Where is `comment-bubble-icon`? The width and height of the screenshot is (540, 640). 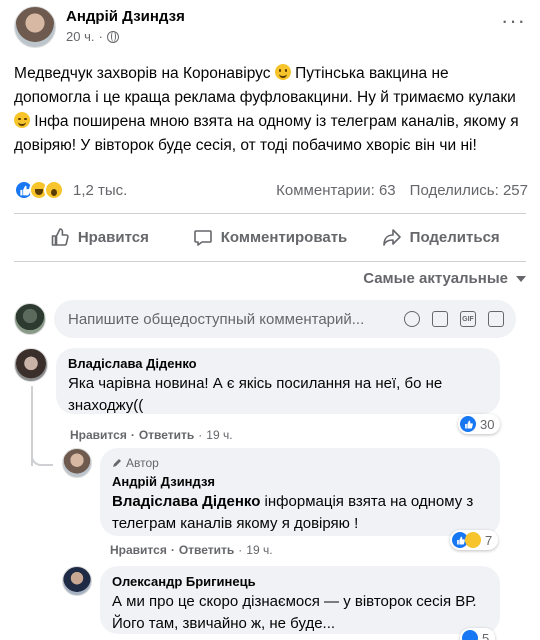
comment-bubble-icon is located at coordinates (202, 238).